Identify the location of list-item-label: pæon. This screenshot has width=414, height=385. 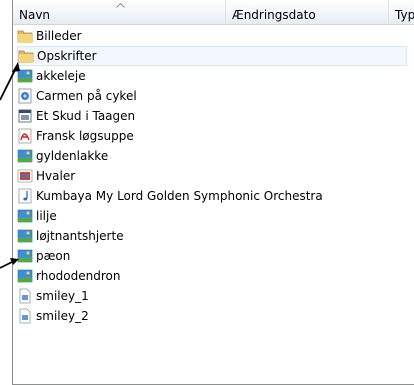
(53, 256).